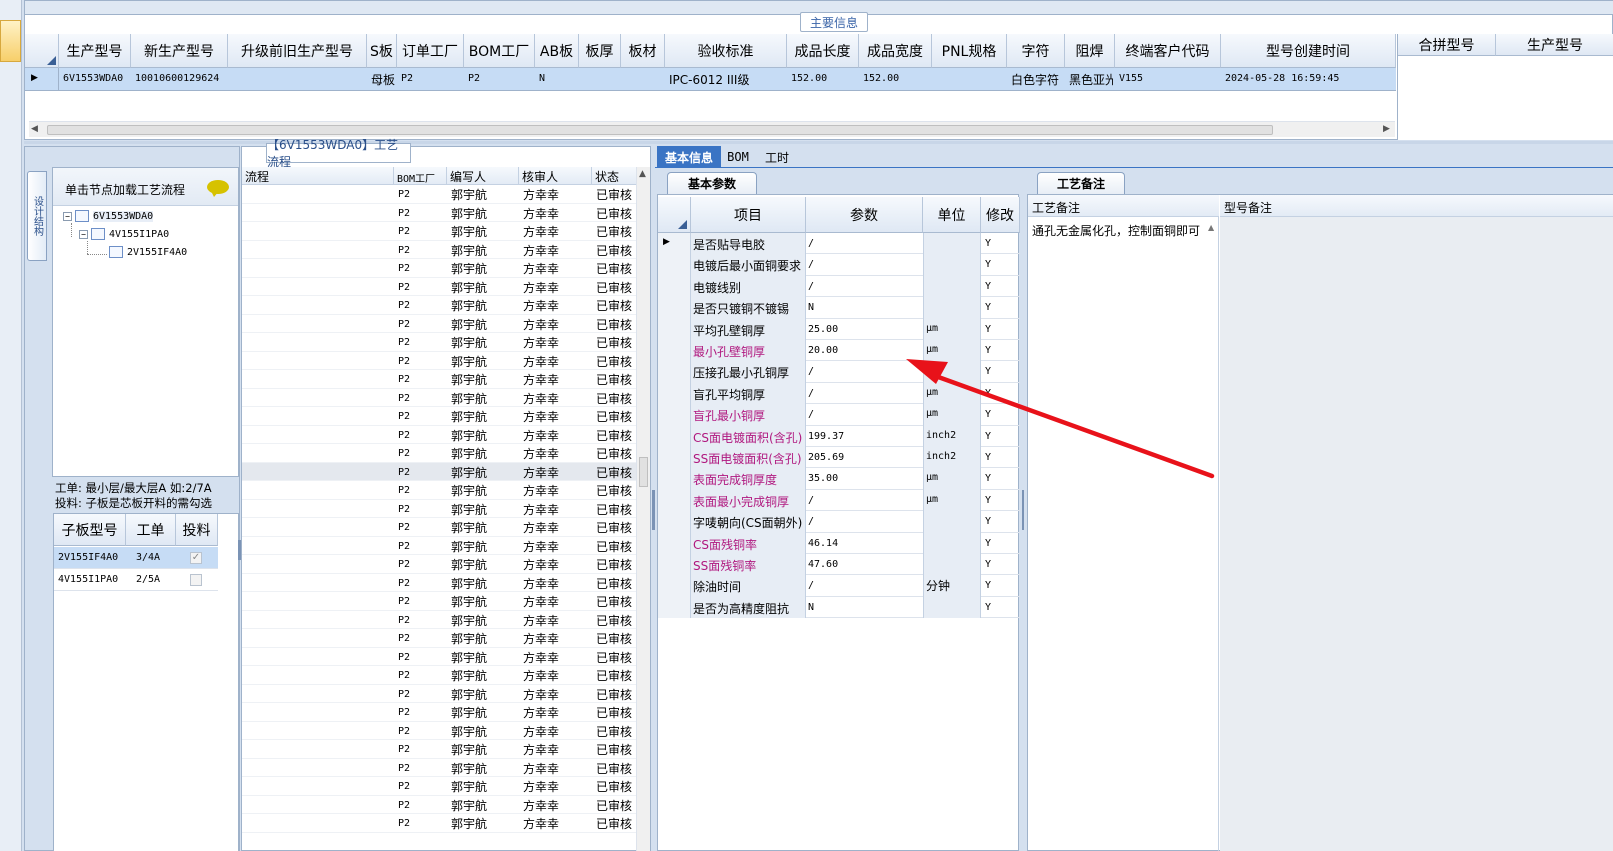 The width and height of the screenshot is (1613, 851). What do you see at coordinates (1308, 51) in the screenshot?
I see `main-col-header: 型号创建时间` at bounding box center [1308, 51].